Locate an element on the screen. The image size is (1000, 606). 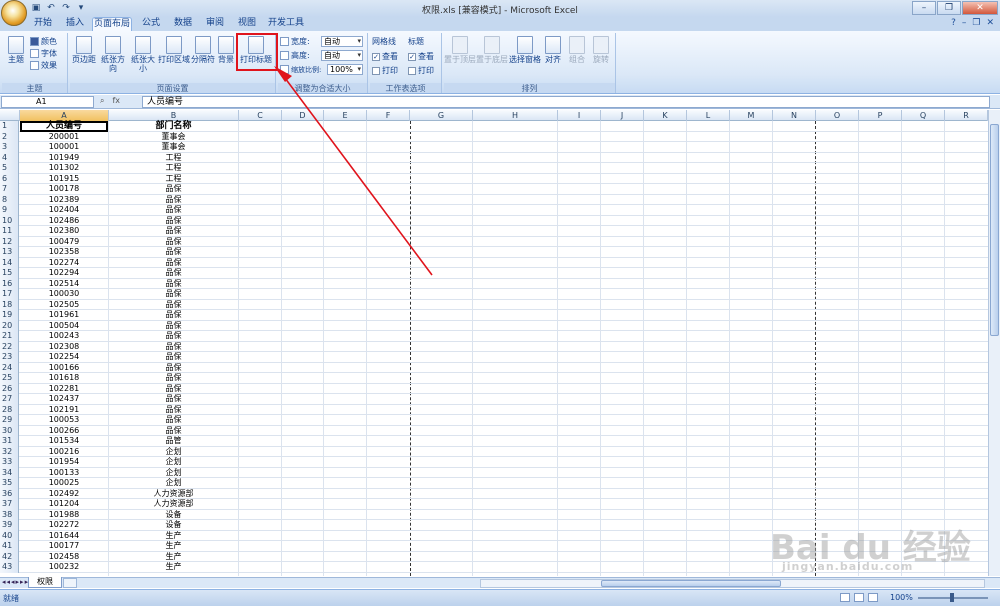
cell-employee-id: 100178 is located at coordinates (64, 189).